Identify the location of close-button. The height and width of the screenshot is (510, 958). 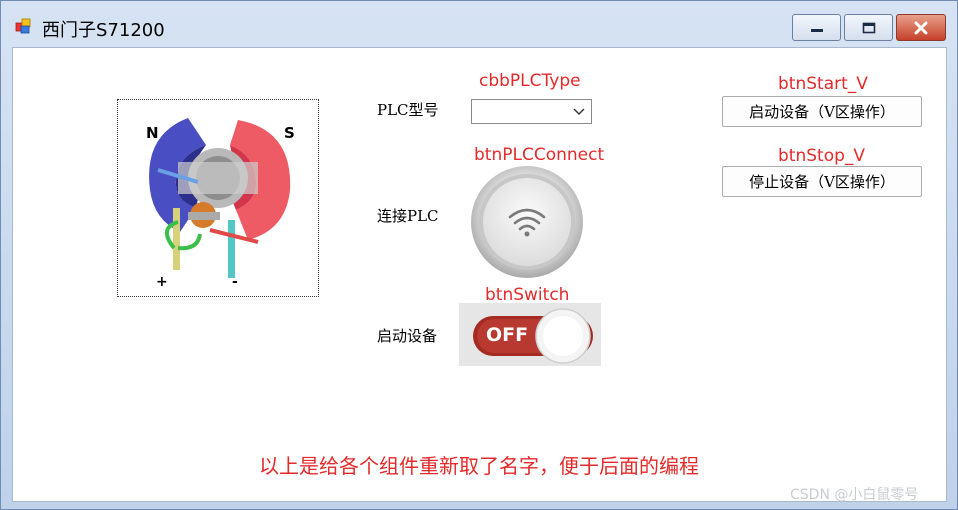
(921, 27).